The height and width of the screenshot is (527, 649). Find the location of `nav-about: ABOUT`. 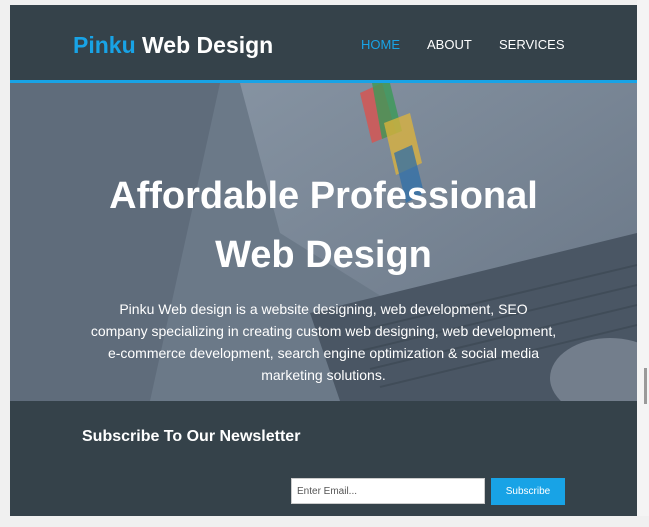

nav-about: ABOUT is located at coordinates (449, 44).